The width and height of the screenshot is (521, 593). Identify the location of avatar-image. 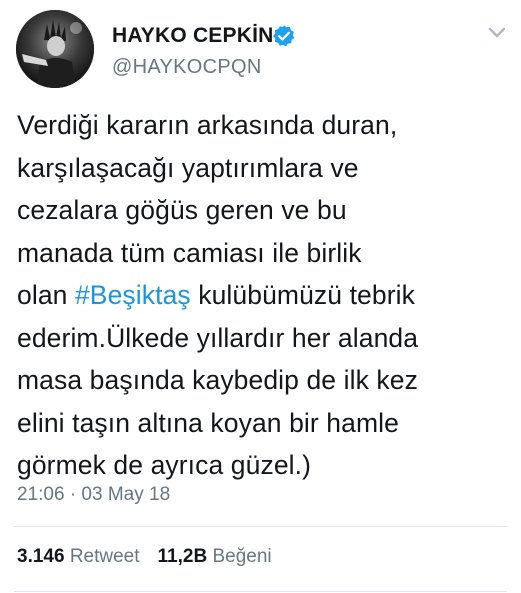
(55, 49).